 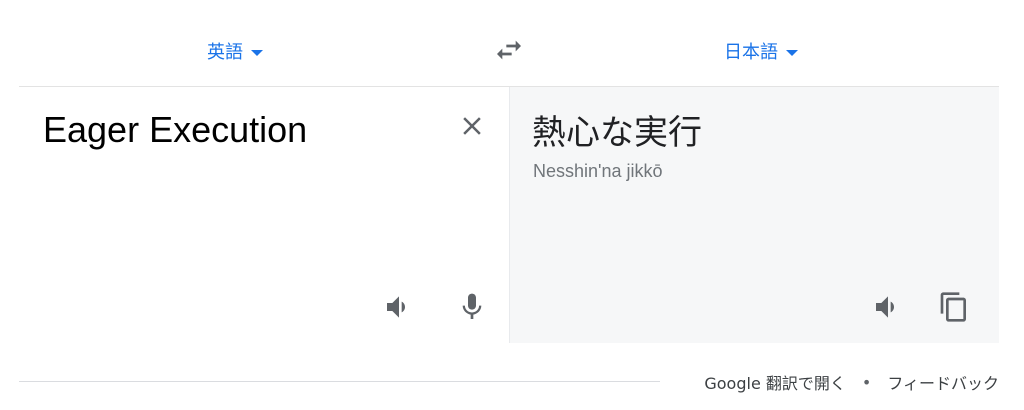 I want to click on target-language-selector: 日本語, so click(x=761, y=51).